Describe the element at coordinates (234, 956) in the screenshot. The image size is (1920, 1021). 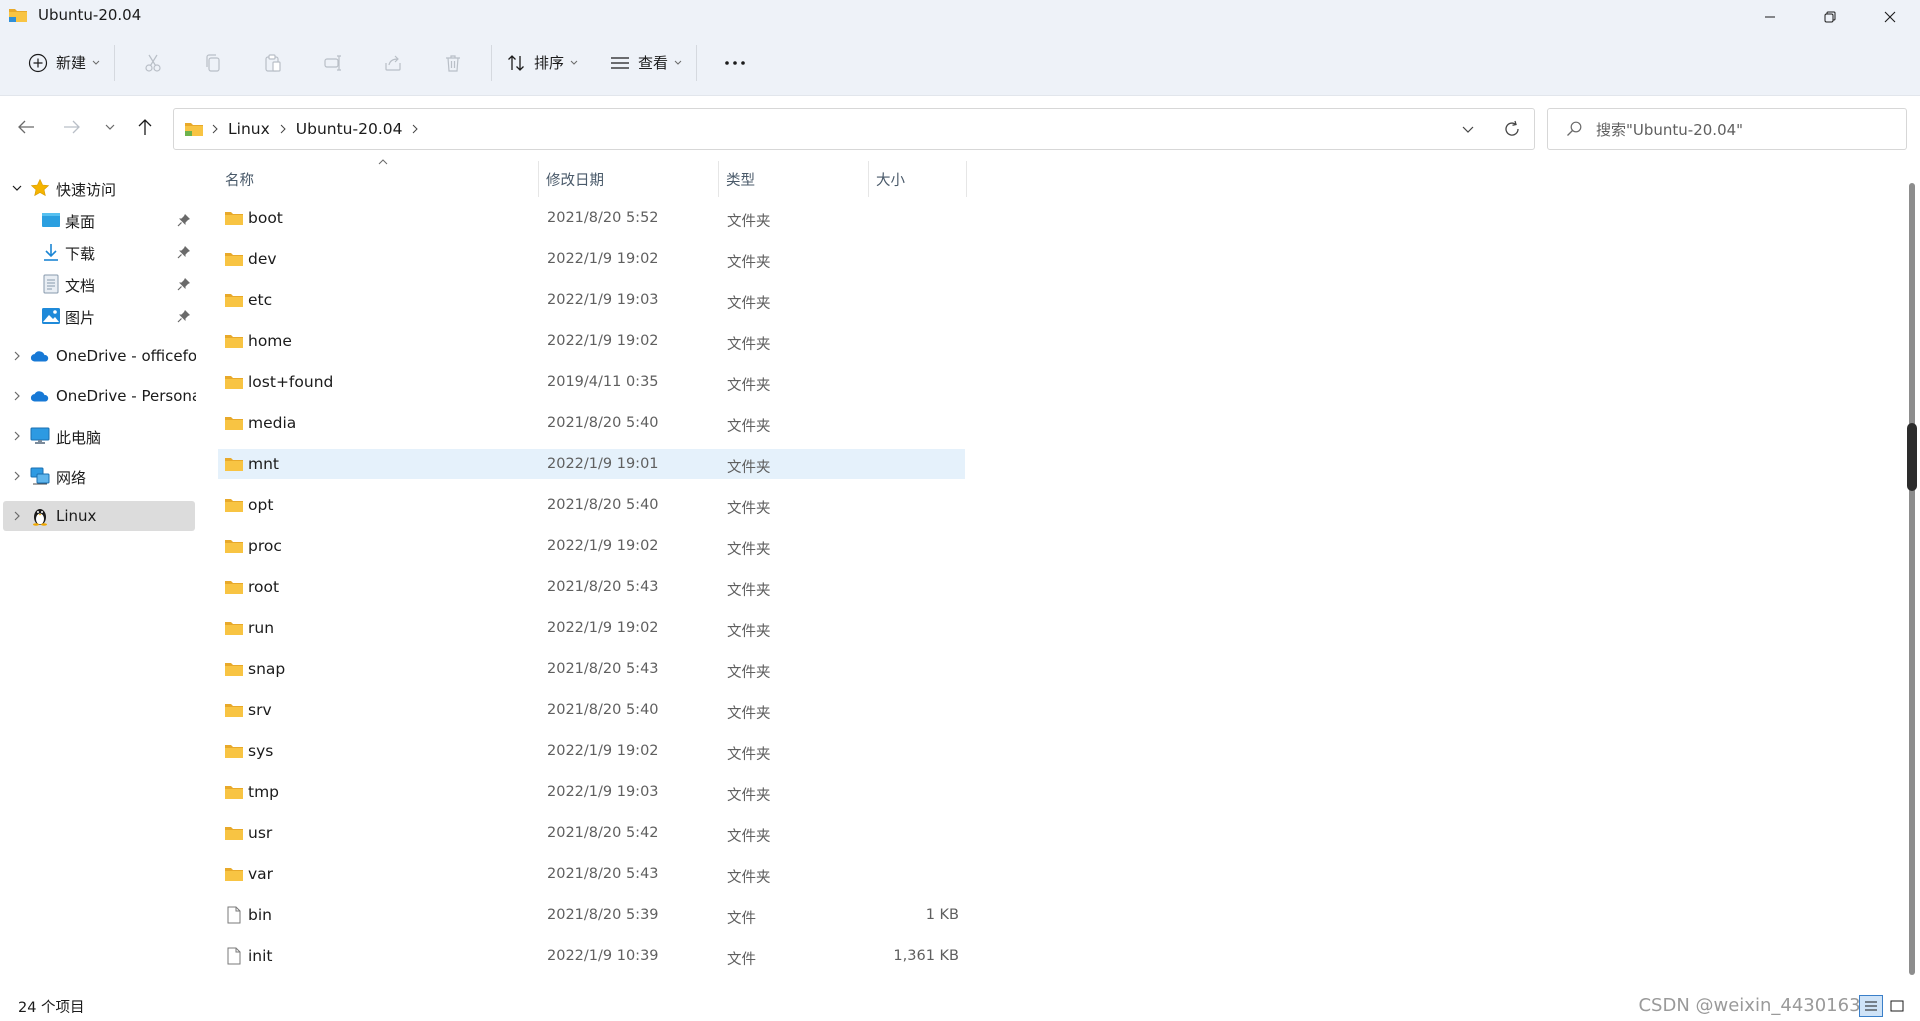
I see `file-icon` at that location.